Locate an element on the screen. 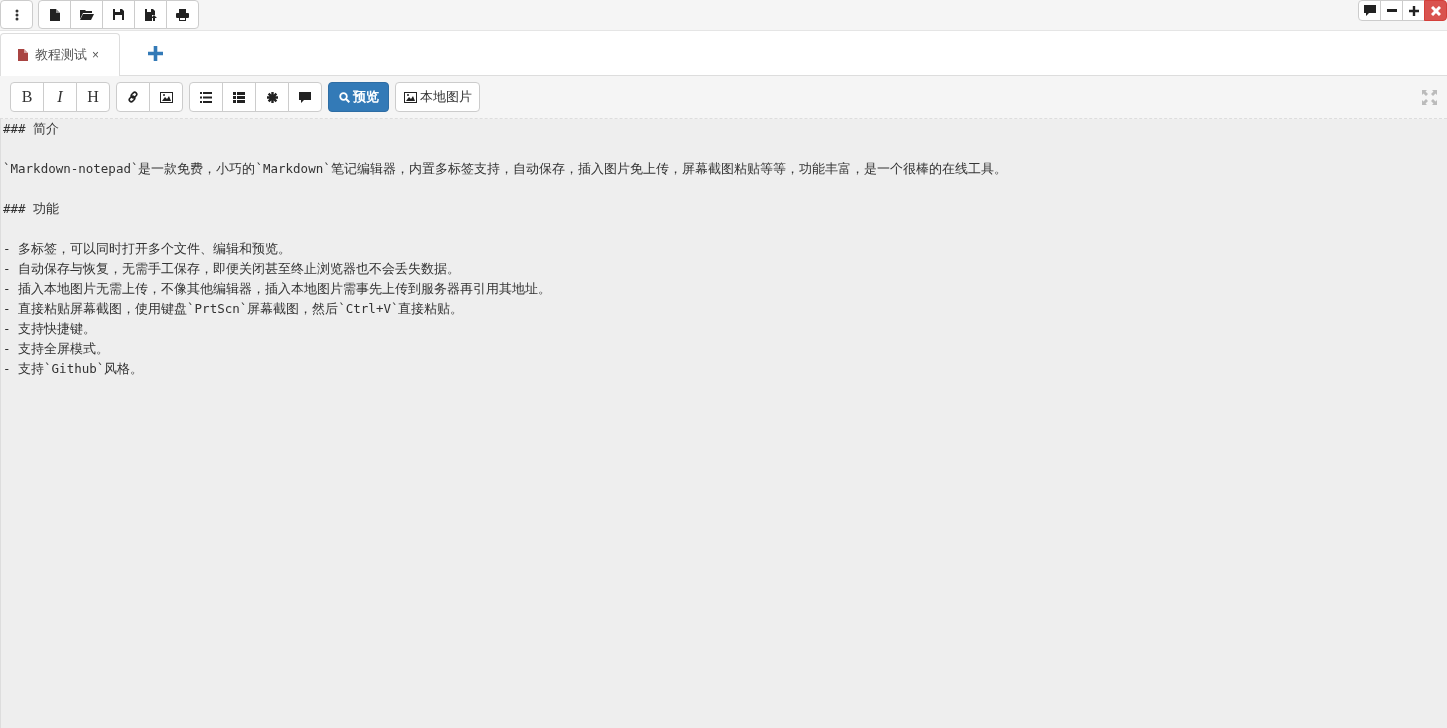 The height and width of the screenshot is (728, 1447). comment-button is located at coordinates (1369, 10).